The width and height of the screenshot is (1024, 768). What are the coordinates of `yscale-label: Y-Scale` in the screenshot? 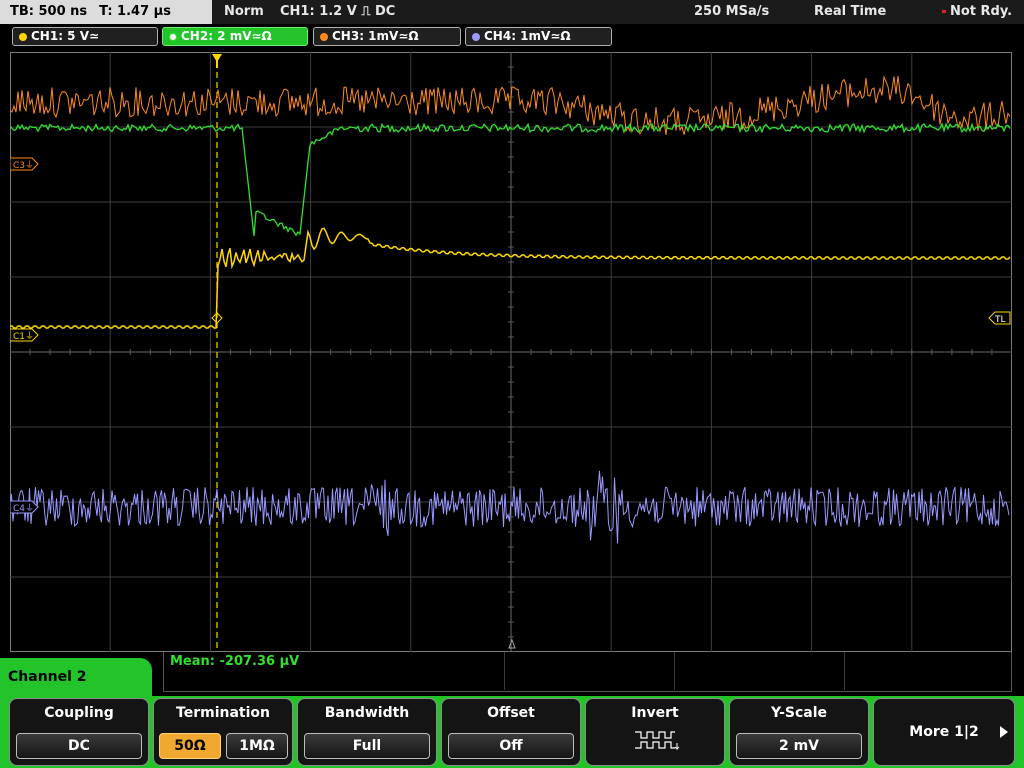 It's located at (798, 713).